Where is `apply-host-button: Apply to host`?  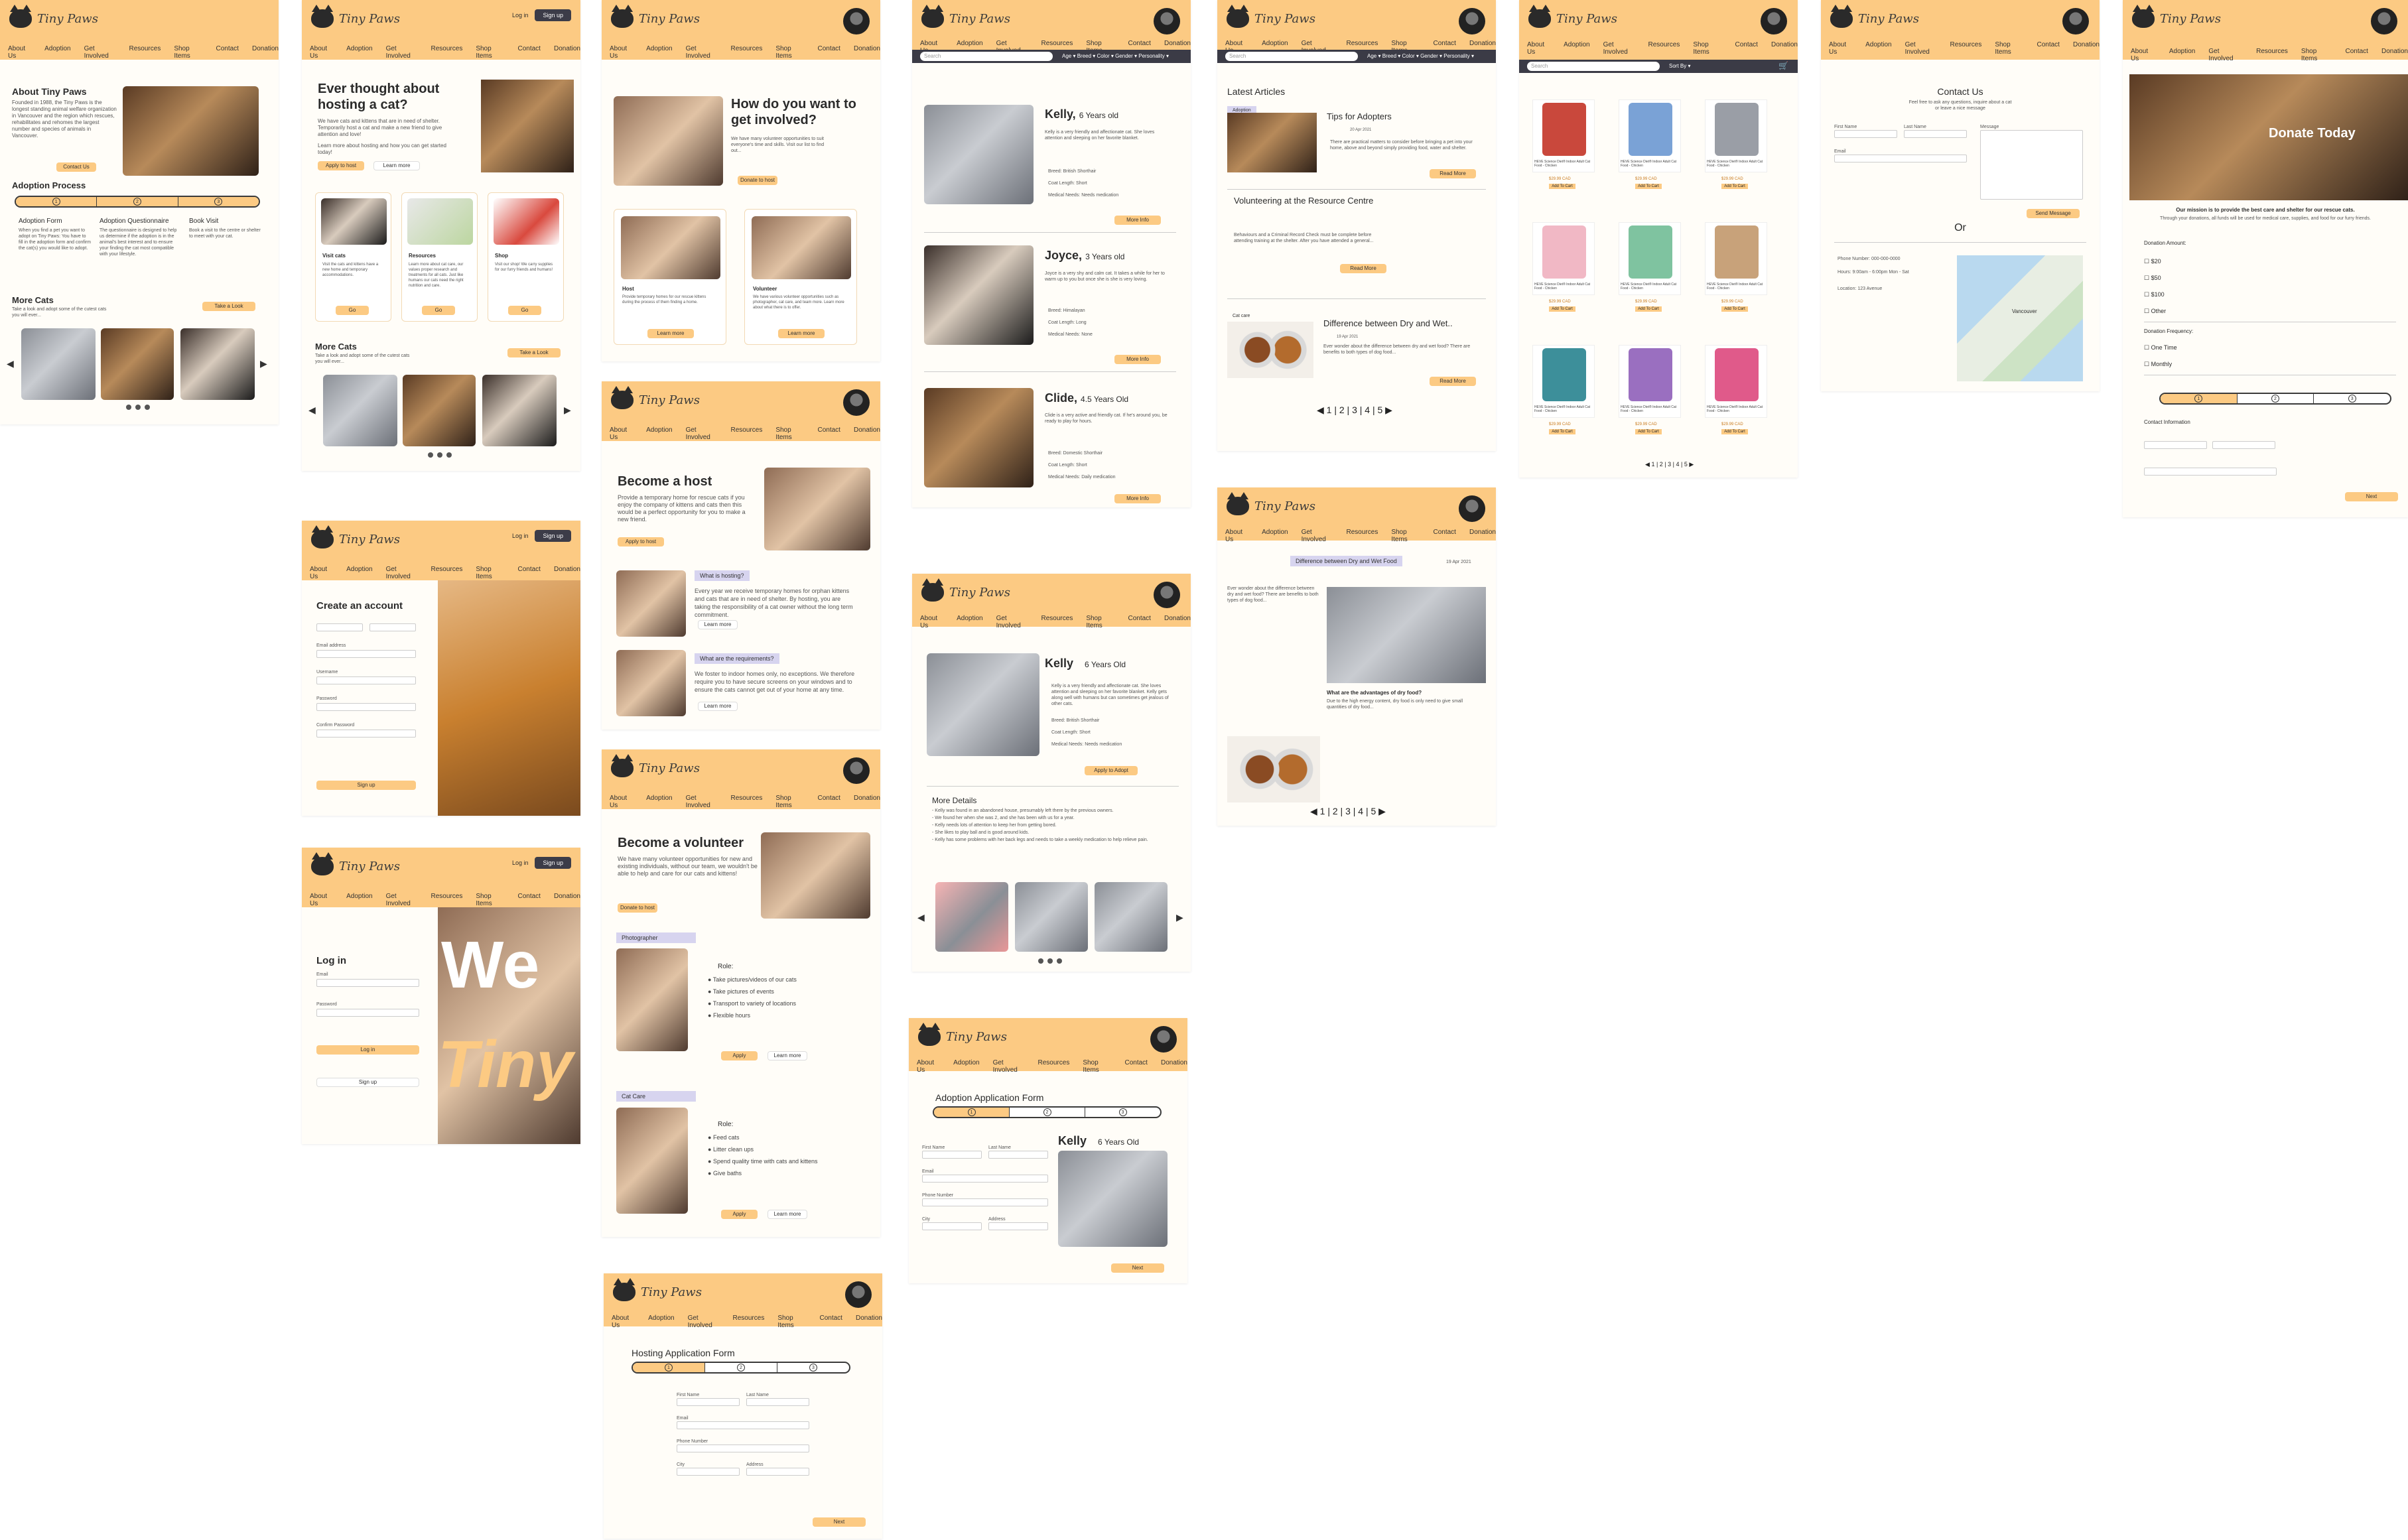 apply-host-button: Apply to host is located at coordinates (641, 541).